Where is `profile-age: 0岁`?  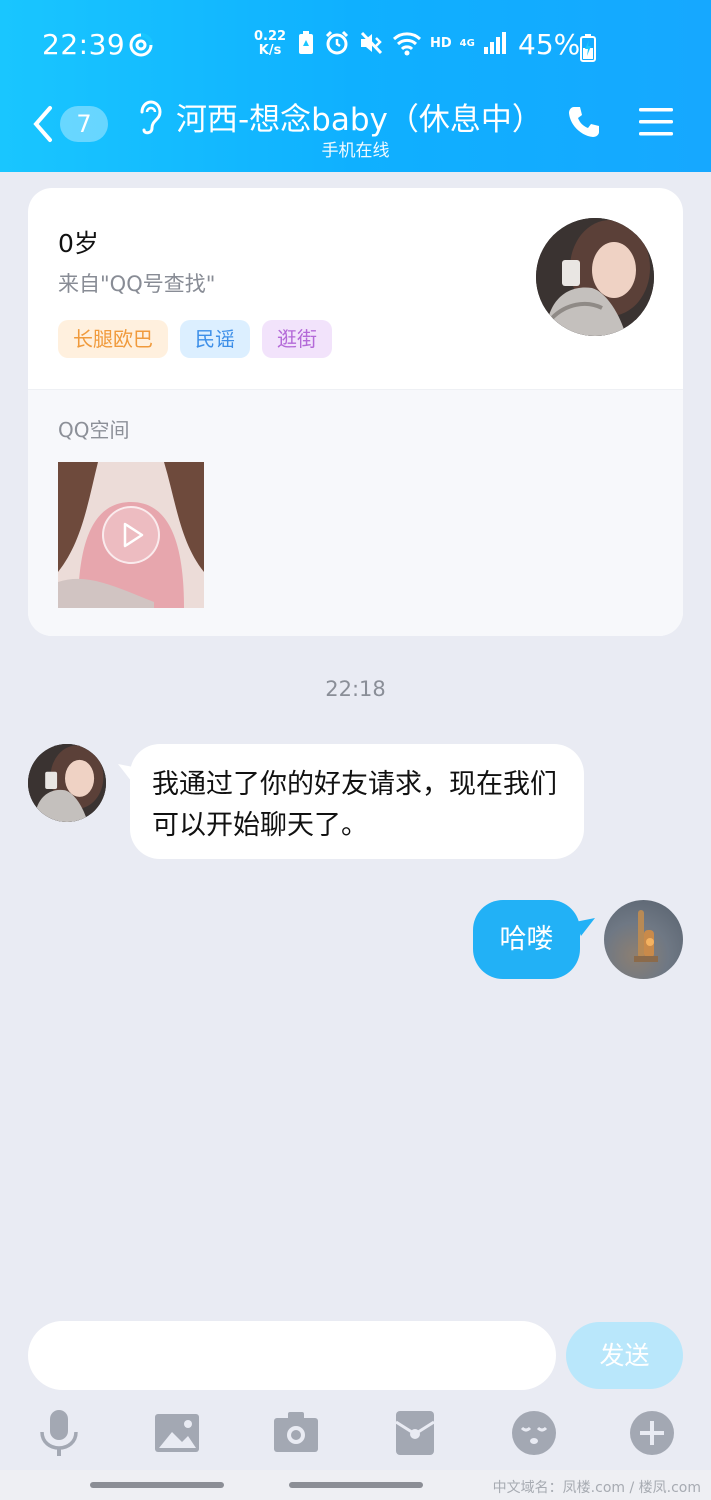
profile-age: 0岁 is located at coordinates (78, 243).